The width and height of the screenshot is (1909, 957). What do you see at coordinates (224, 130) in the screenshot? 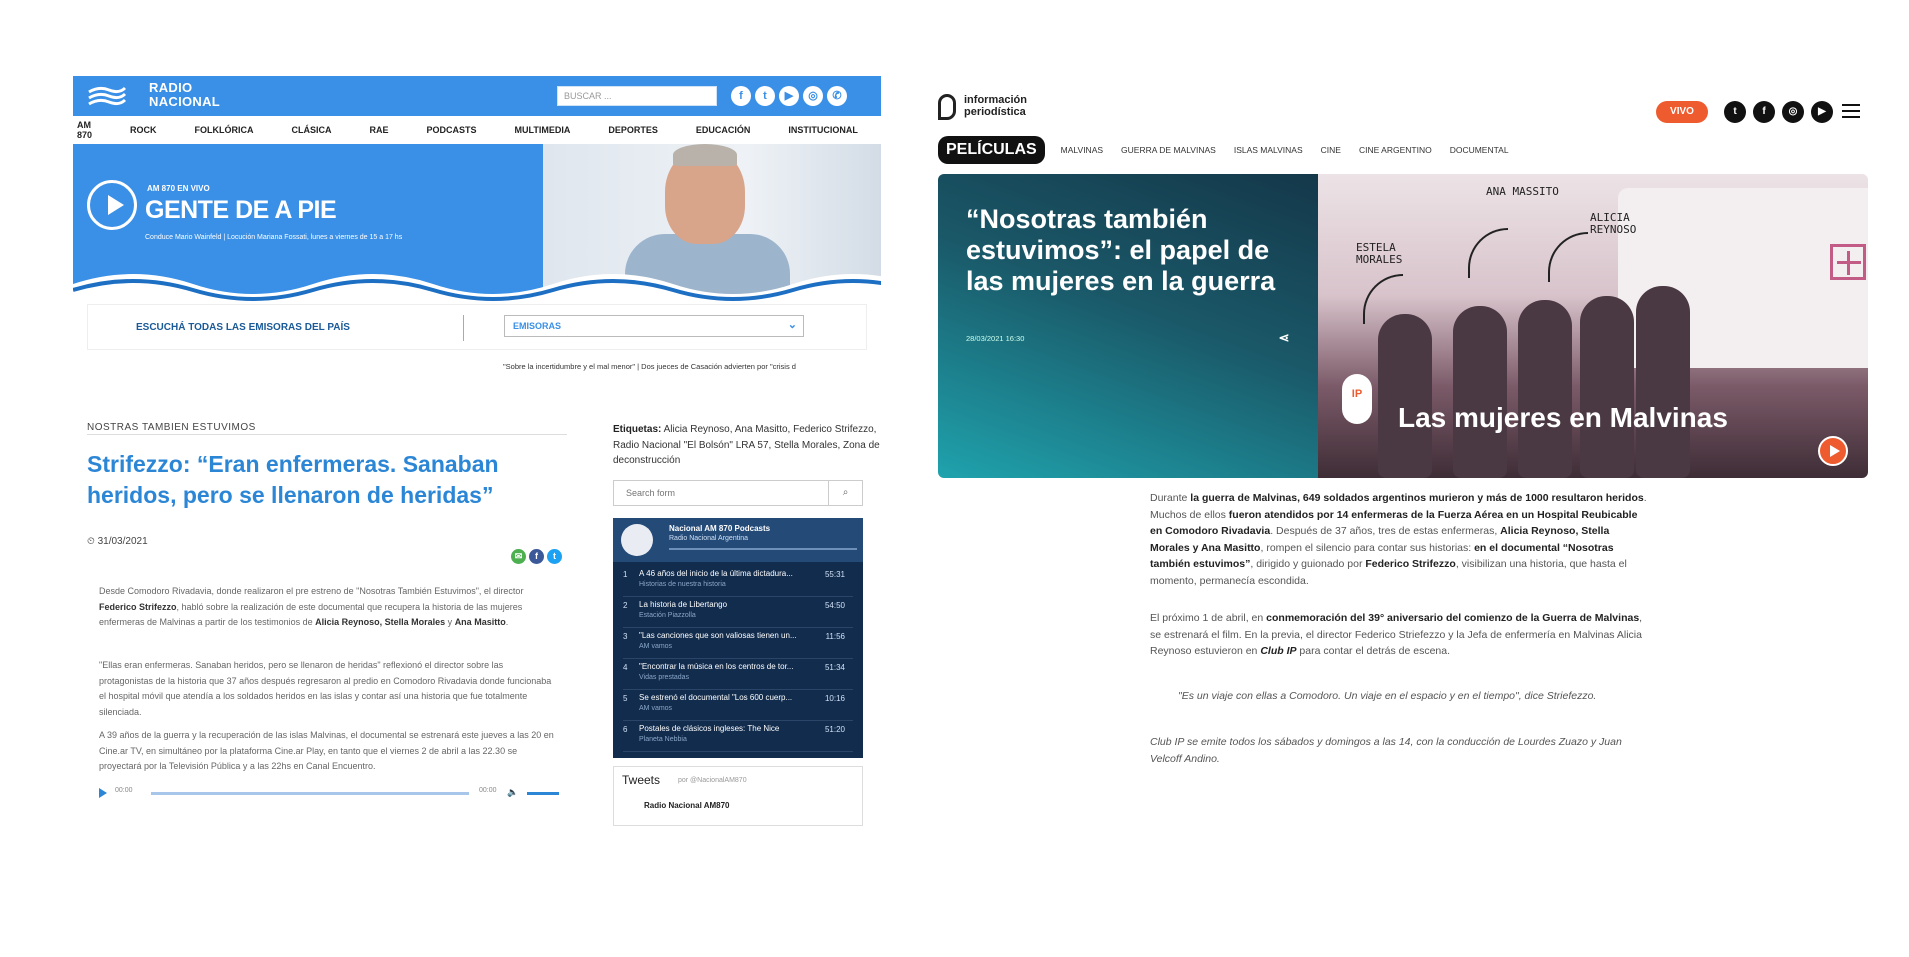
I see `rn-nav-folklorica: FOLKLÓRICA` at bounding box center [224, 130].